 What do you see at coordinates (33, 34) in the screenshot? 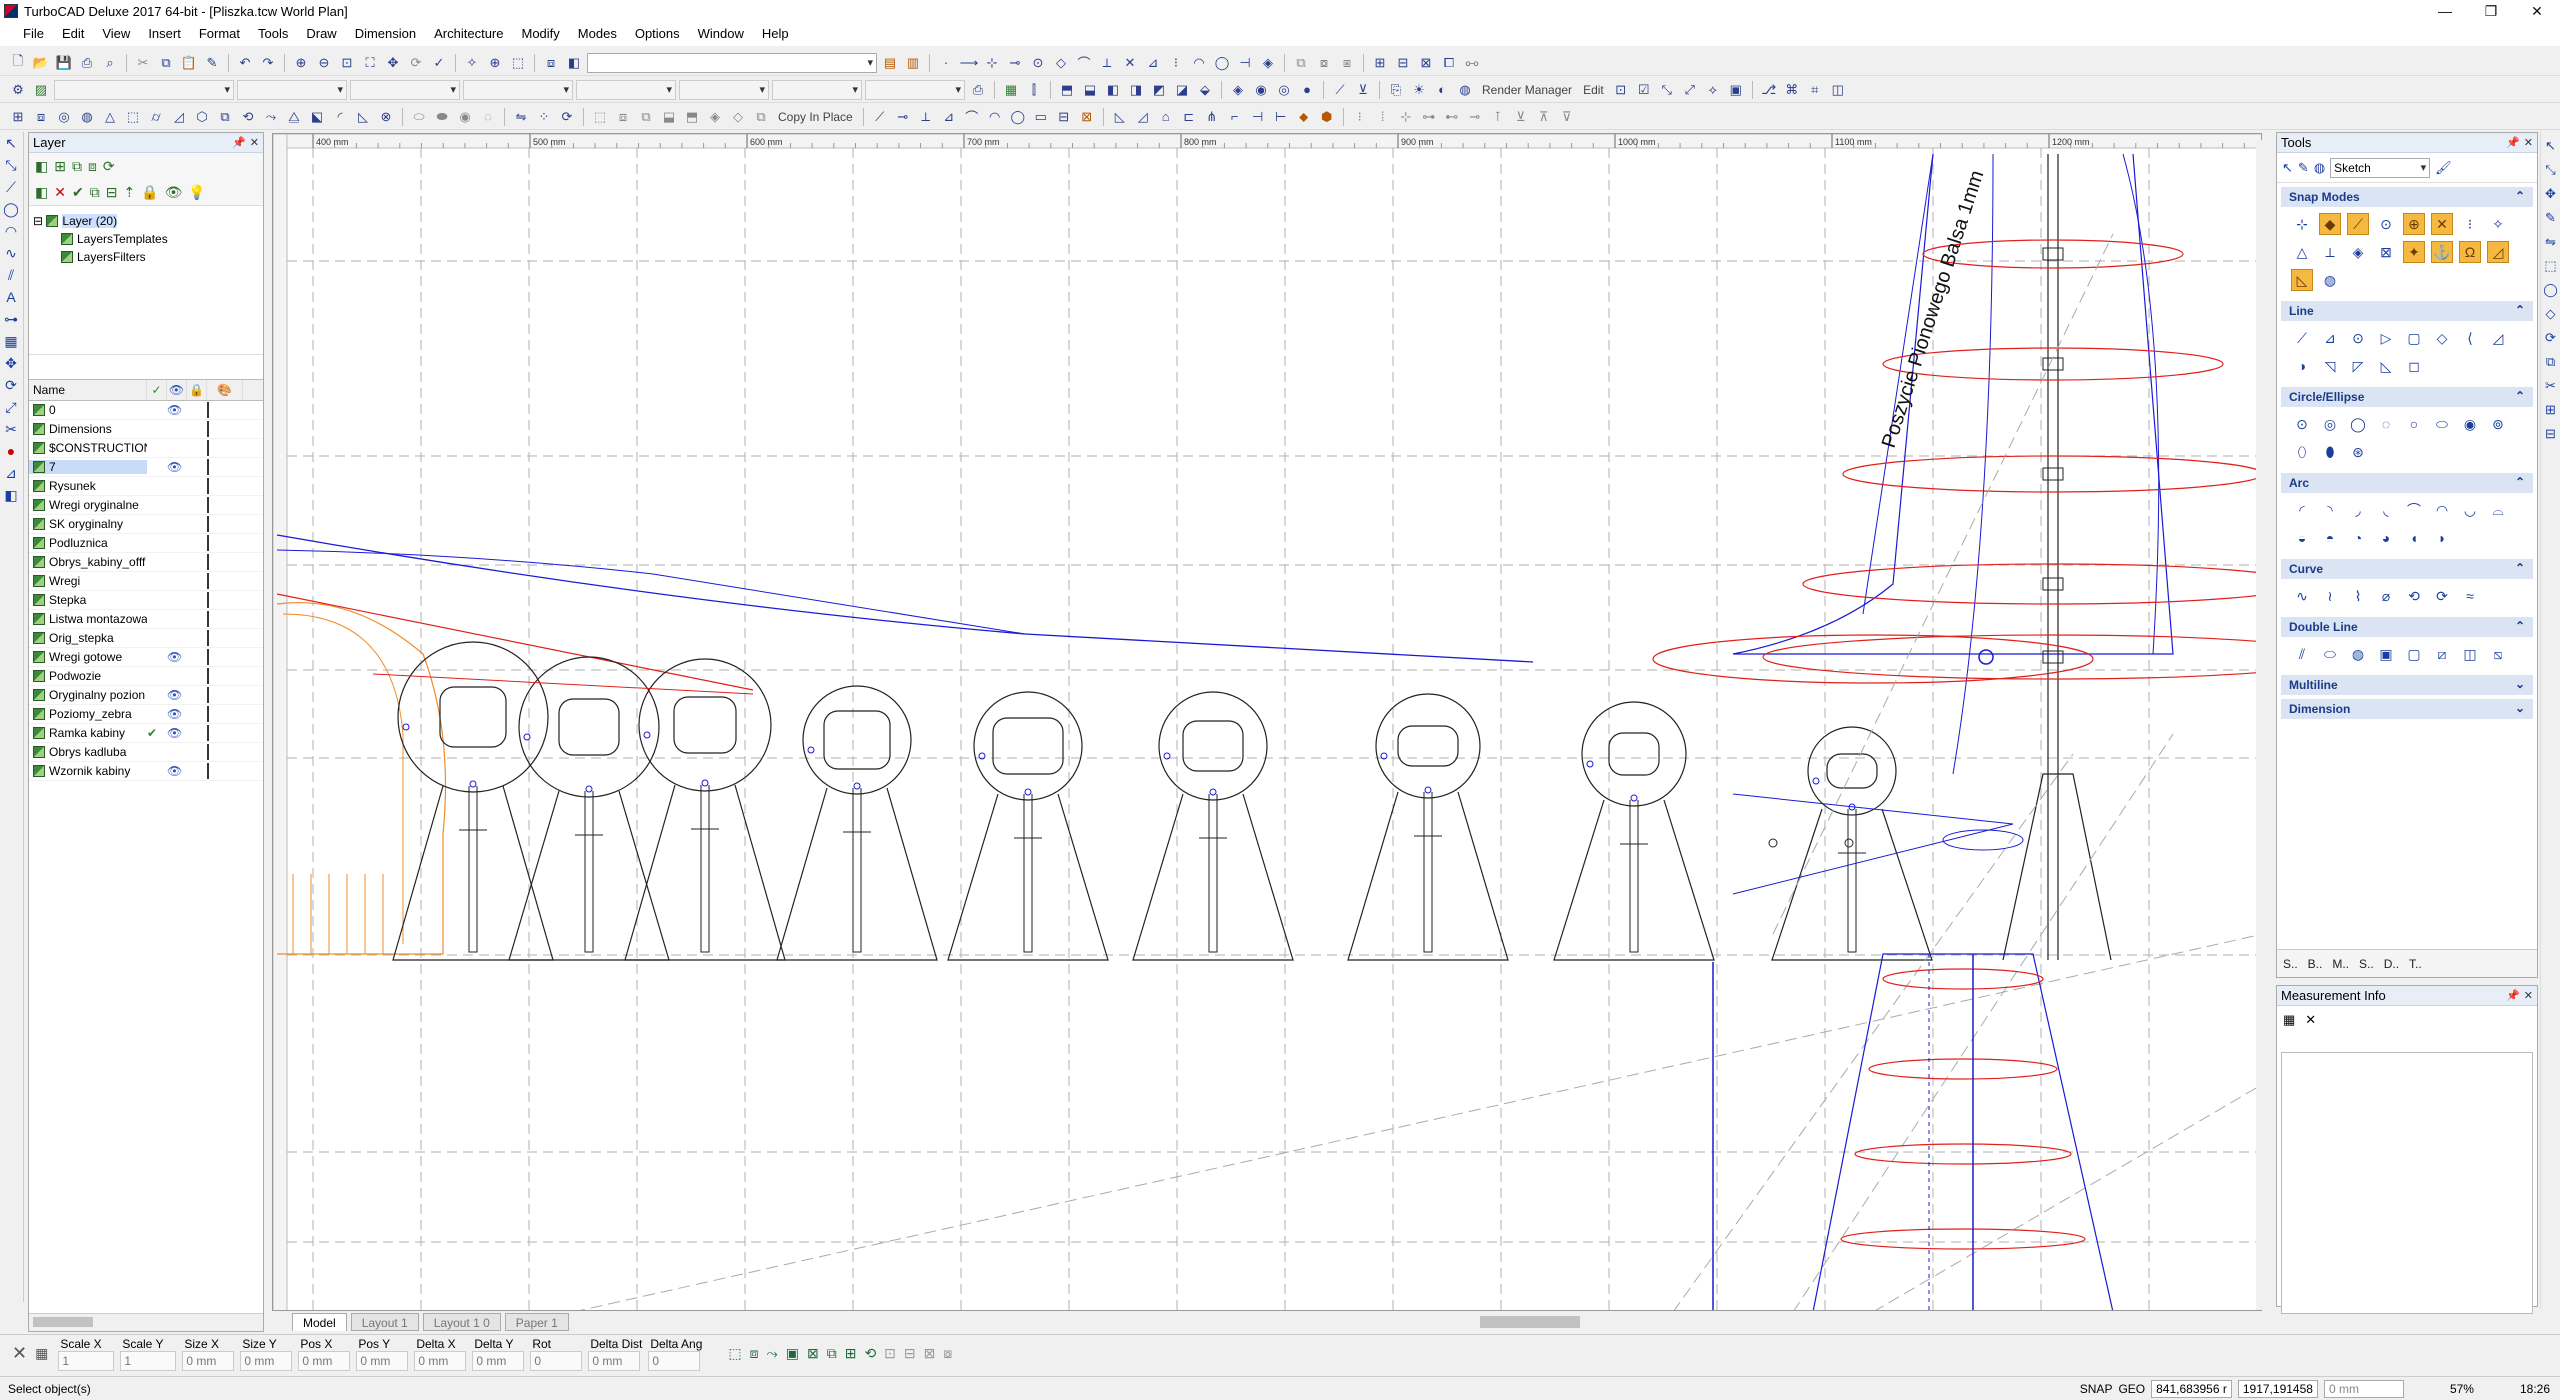
I see `menu-file: File` at bounding box center [33, 34].